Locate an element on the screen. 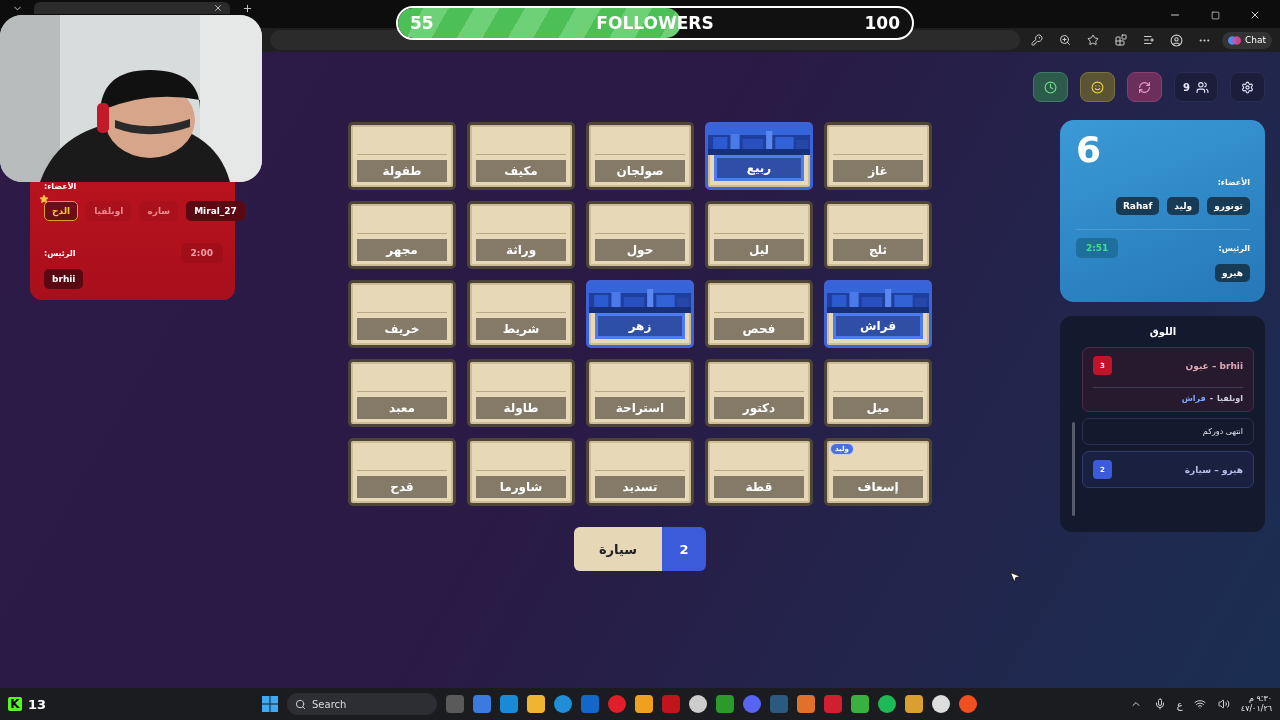 The height and width of the screenshot is (720, 1280). card-word: ليل is located at coordinates (759, 250).